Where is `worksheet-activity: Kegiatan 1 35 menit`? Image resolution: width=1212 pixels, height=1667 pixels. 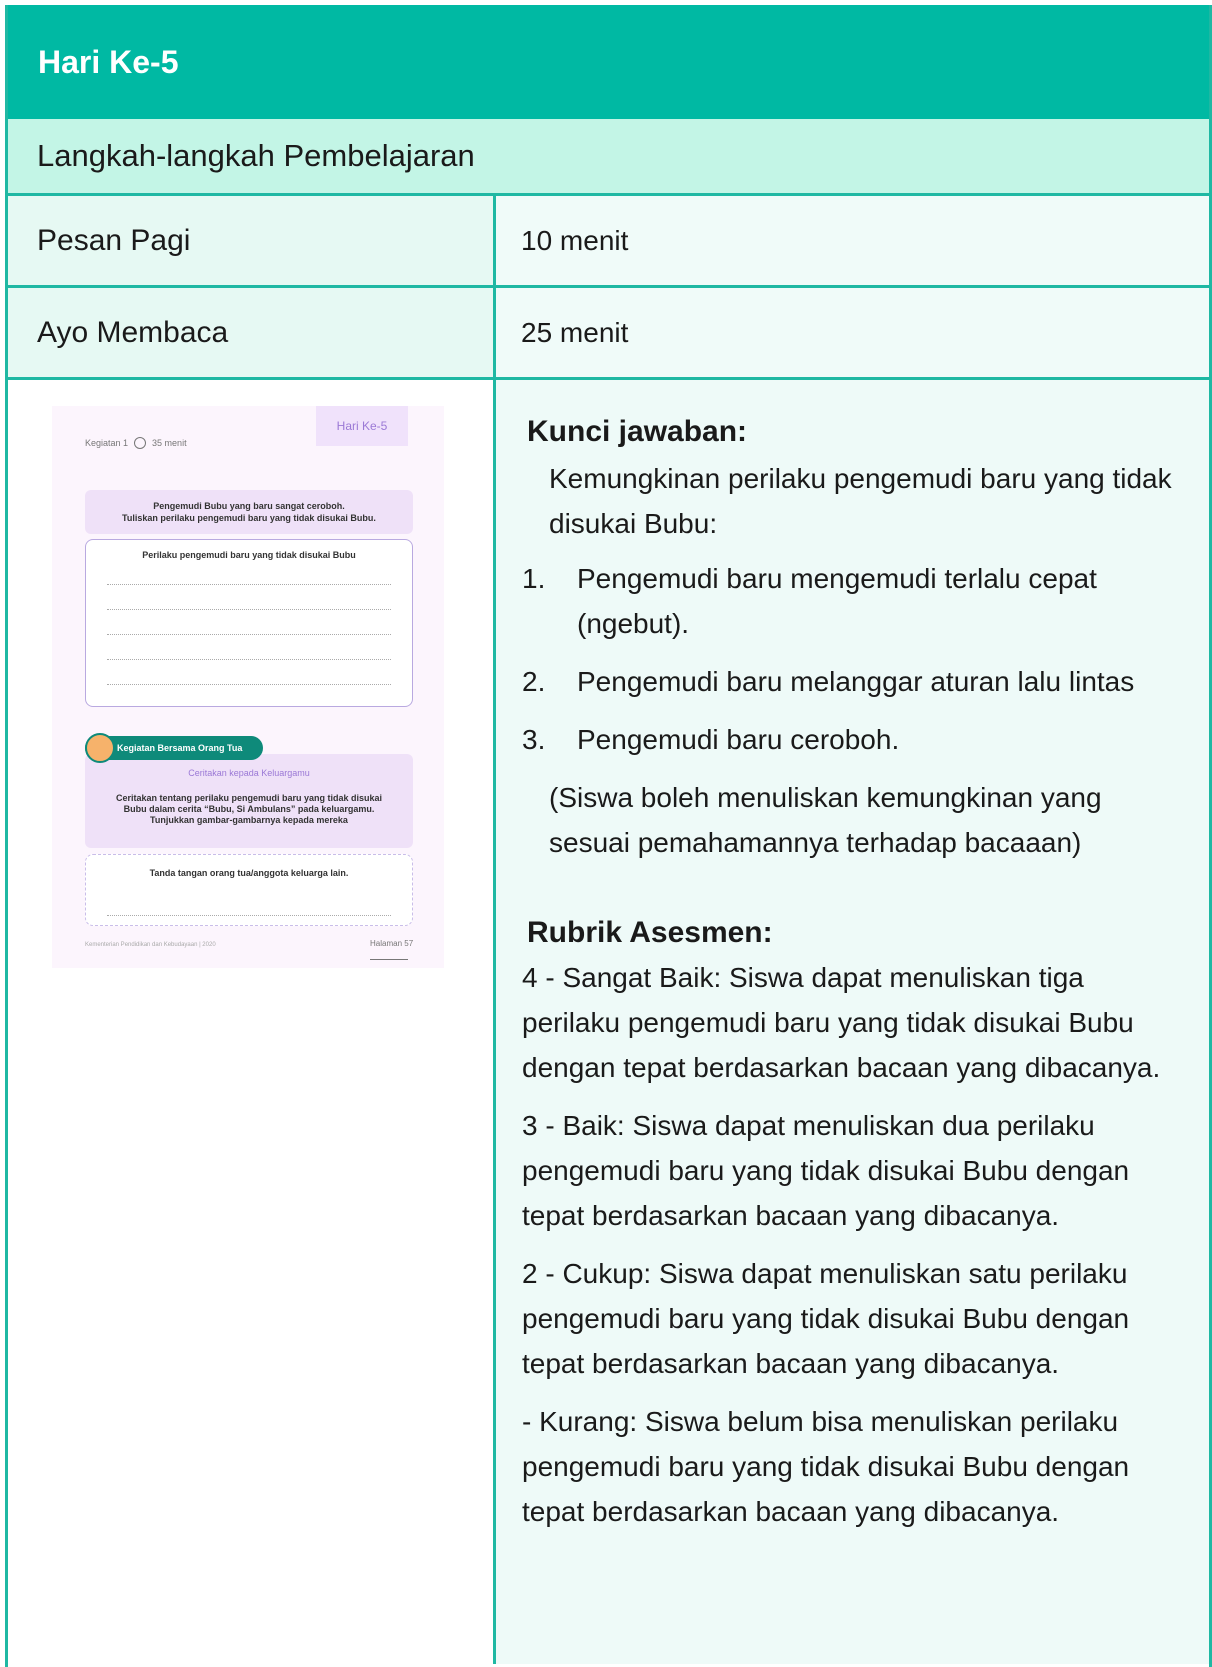 worksheet-activity: Kegiatan 1 35 menit is located at coordinates (136, 443).